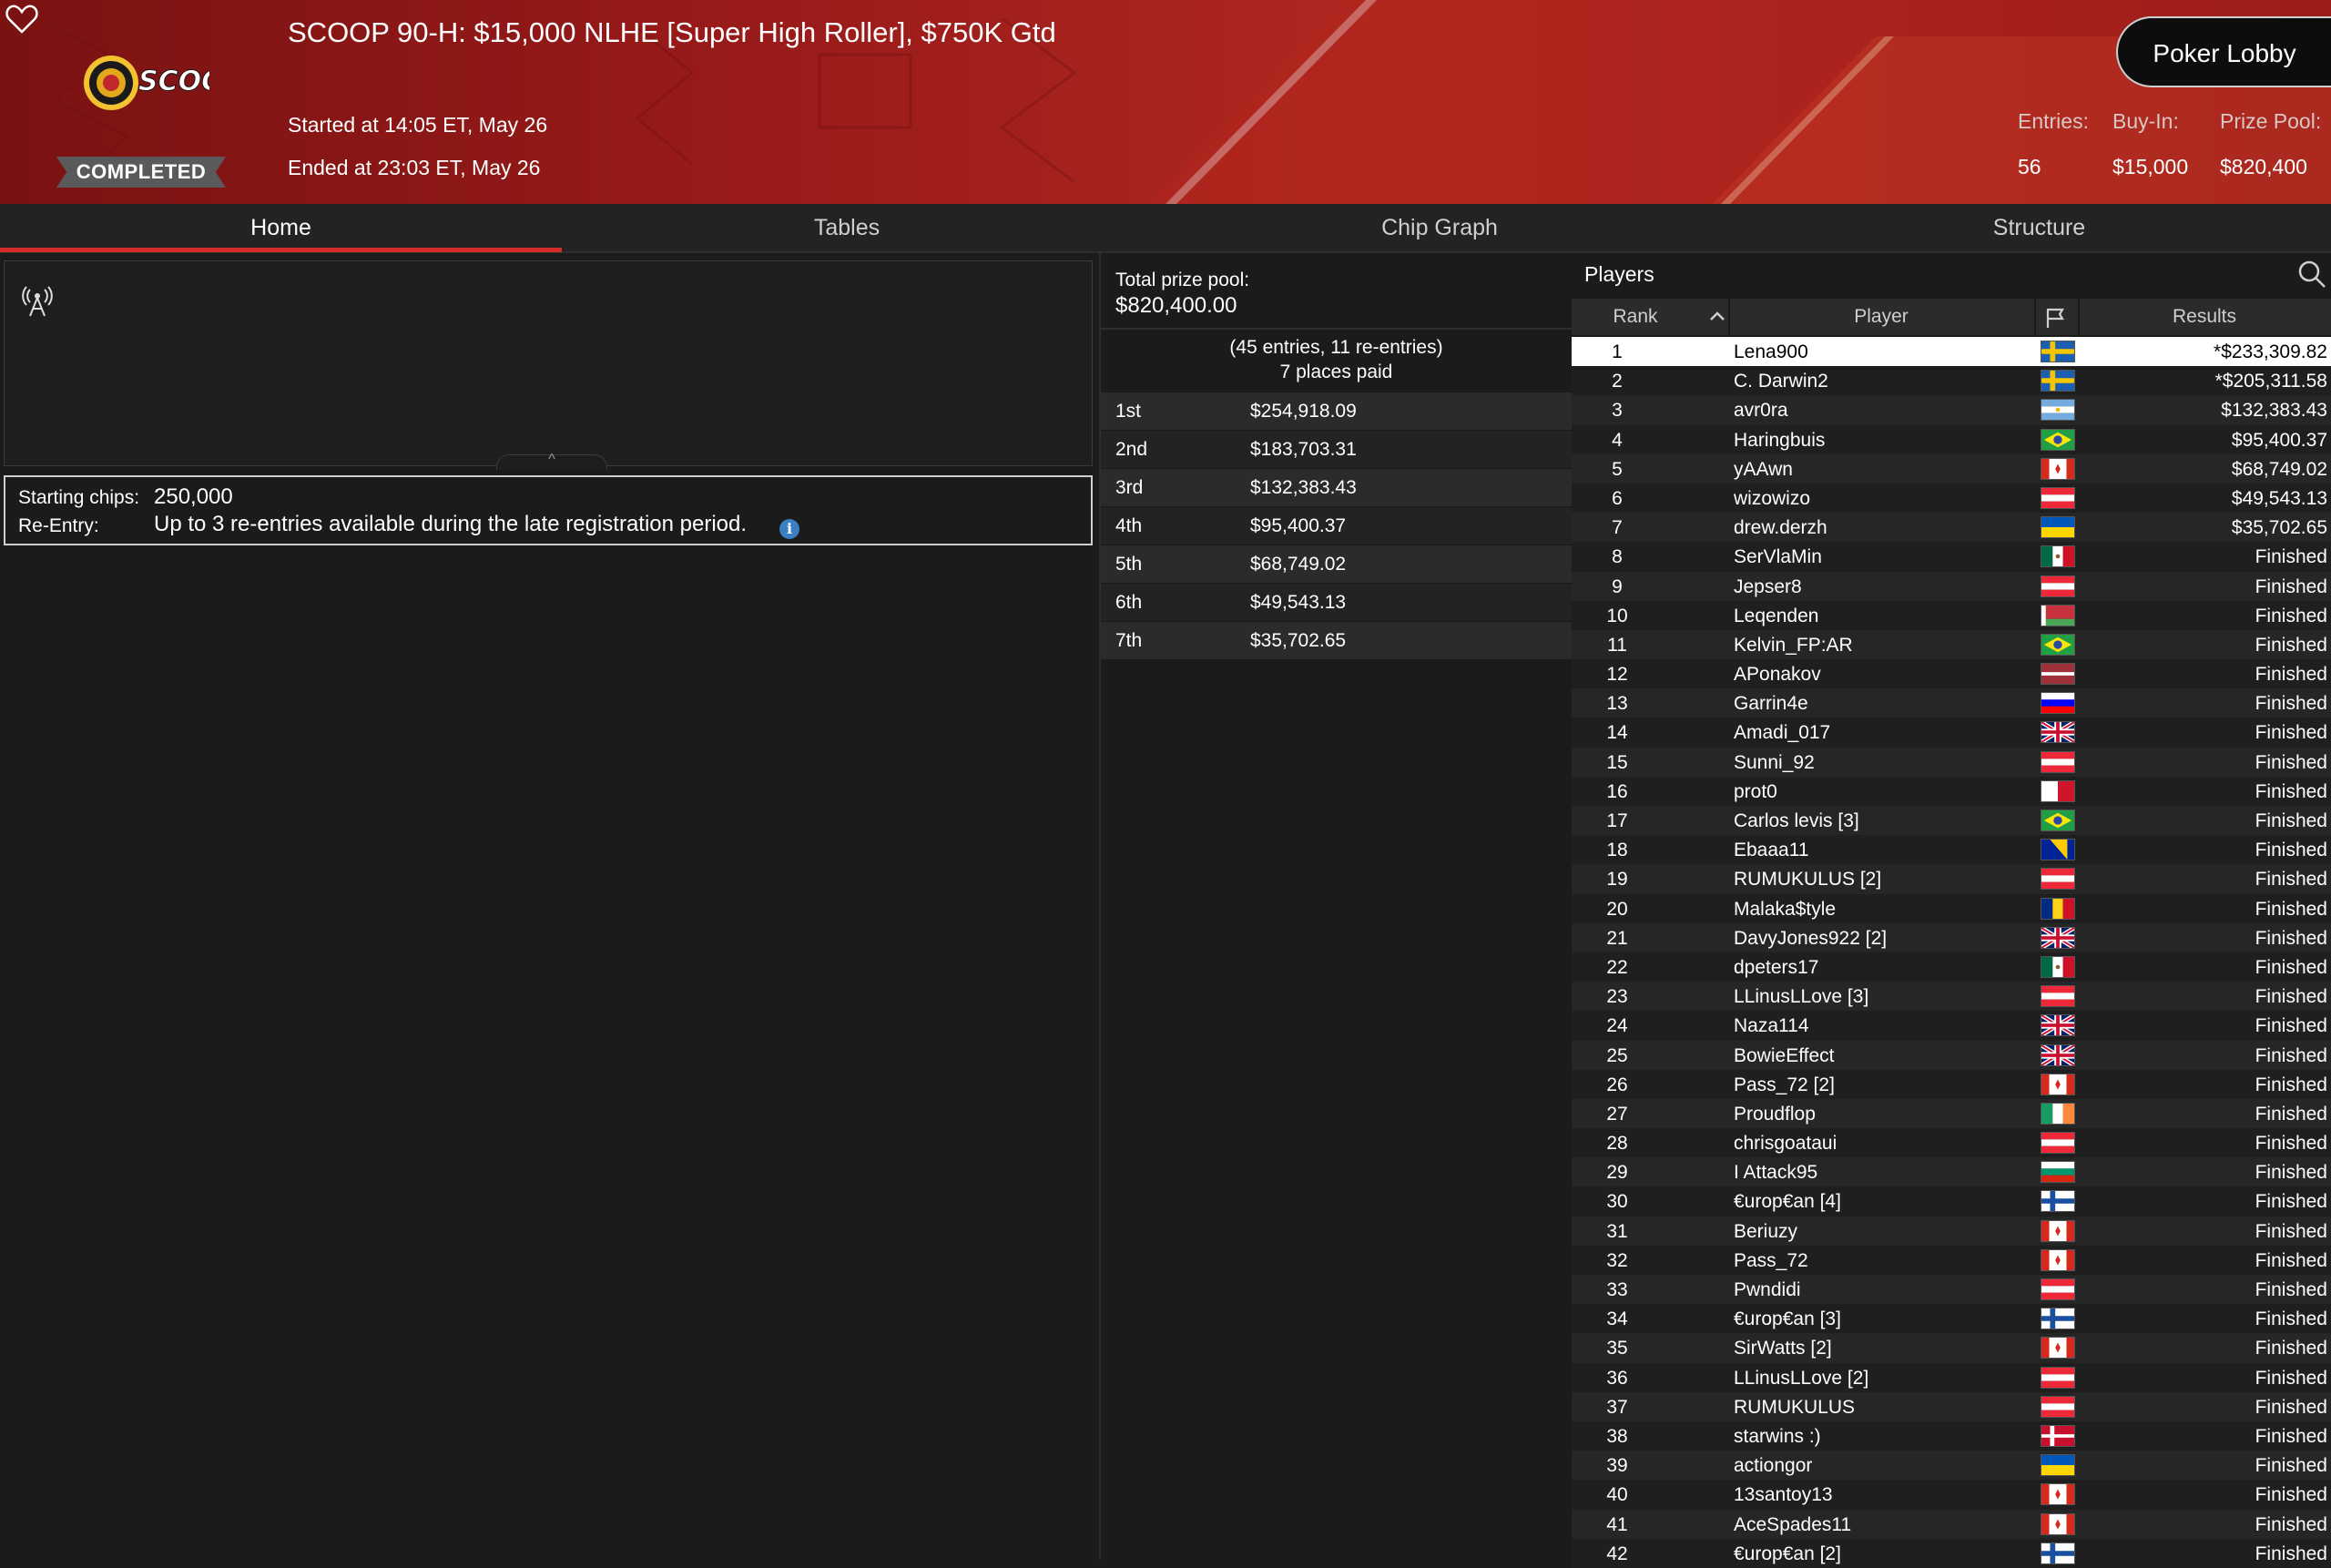  Describe the element at coordinates (1785, 909) in the screenshot. I see `player-name: Malaka$tyle` at that location.